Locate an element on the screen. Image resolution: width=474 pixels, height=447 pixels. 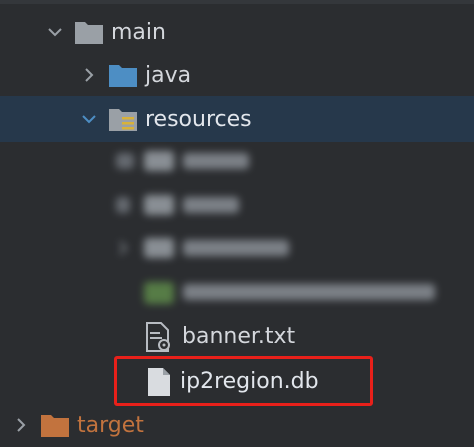
excluded-folder-icon is located at coordinates (55, 426).